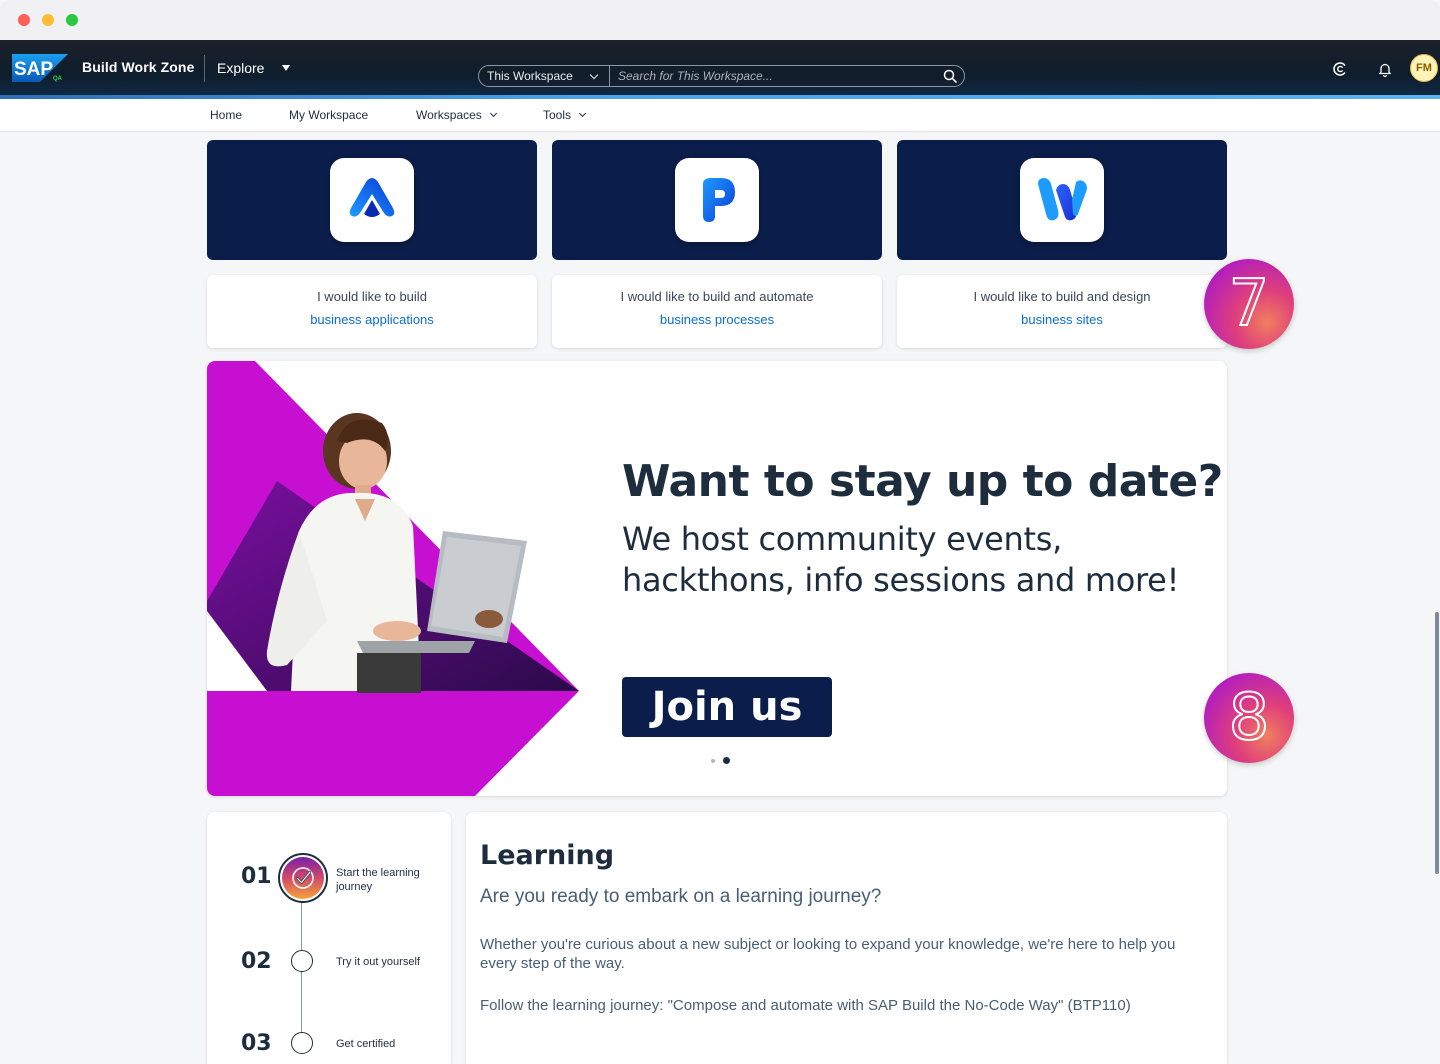  I want to click on search-bar: This Workspace, so click(721, 76).